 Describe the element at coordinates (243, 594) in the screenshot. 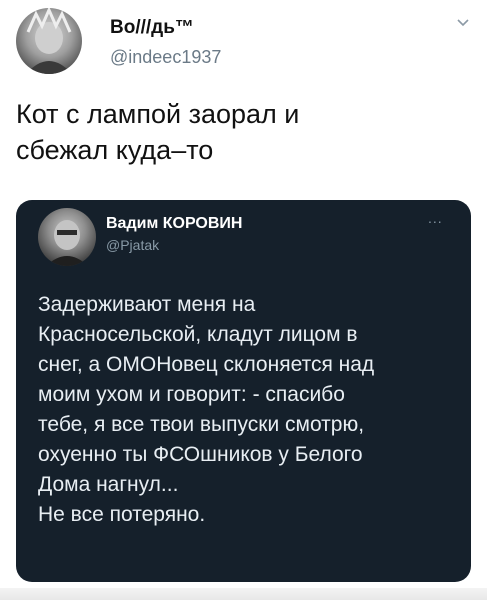

I see `bottom-divider` at that location.